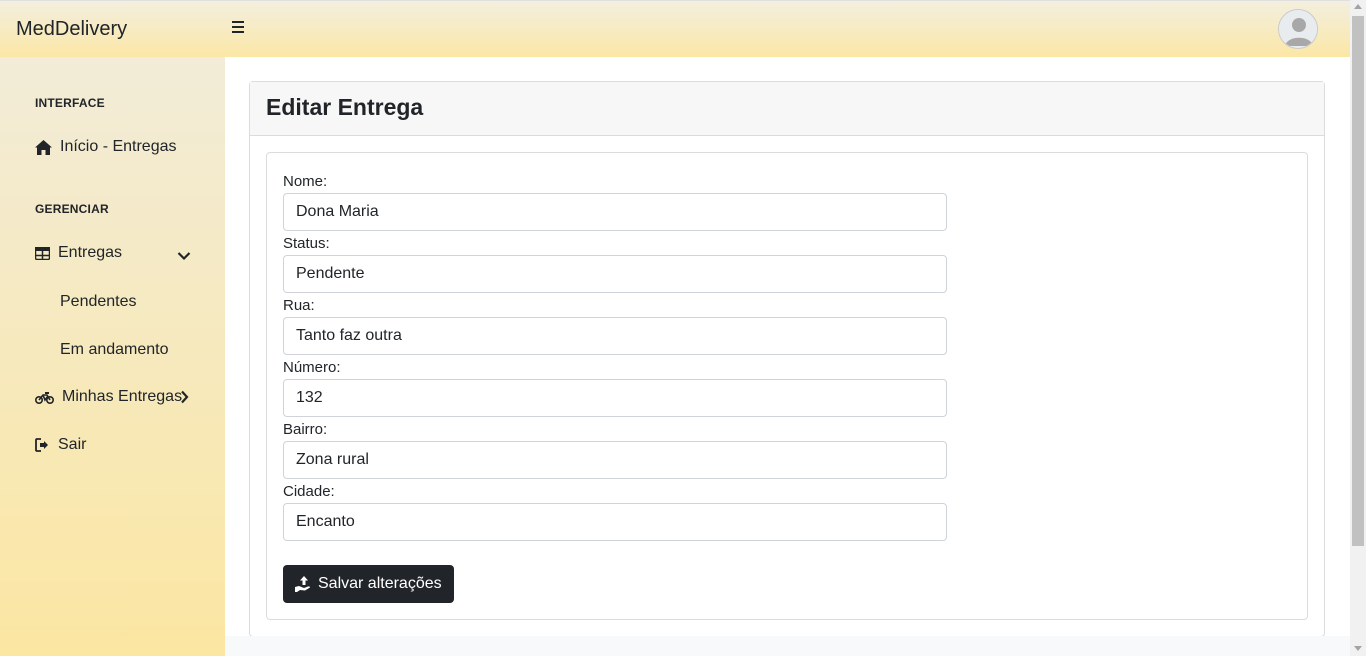 The width and height of the screenshot is (1366, 656). Describe the element at coordinates (240, 29) in the screenshot. I see `bars-icon` at that location.